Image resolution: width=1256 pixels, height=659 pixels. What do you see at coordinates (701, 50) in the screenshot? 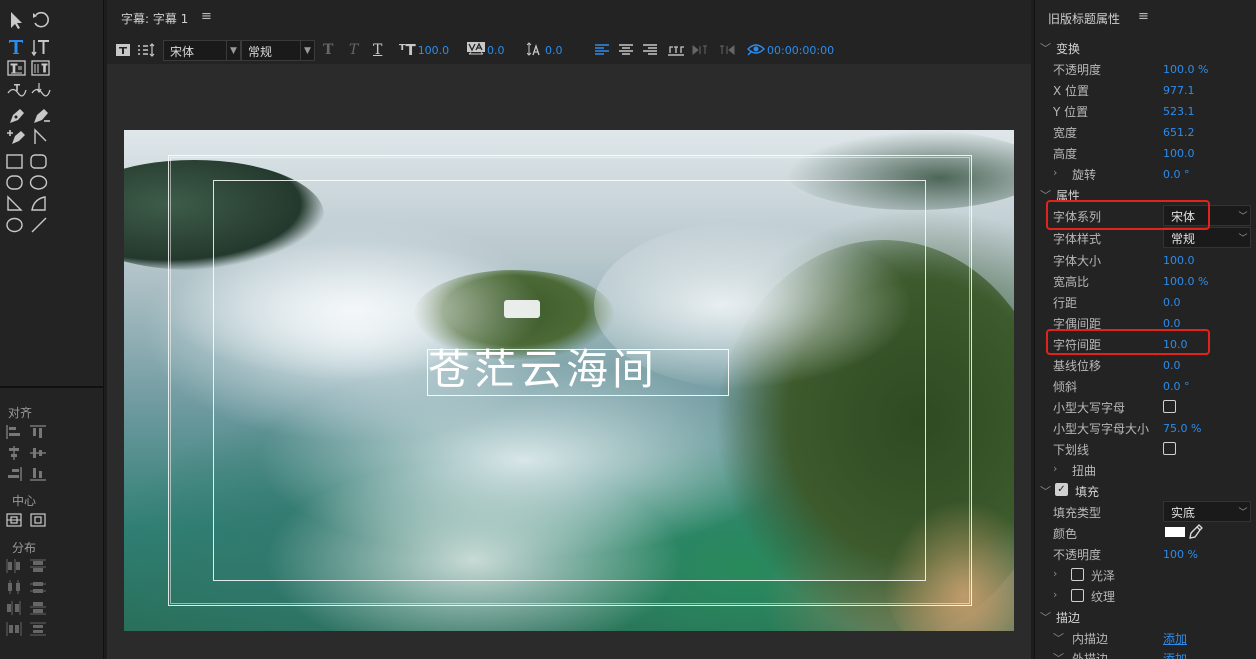
I see `step-forward-icon` at bounding box center [701, 50].